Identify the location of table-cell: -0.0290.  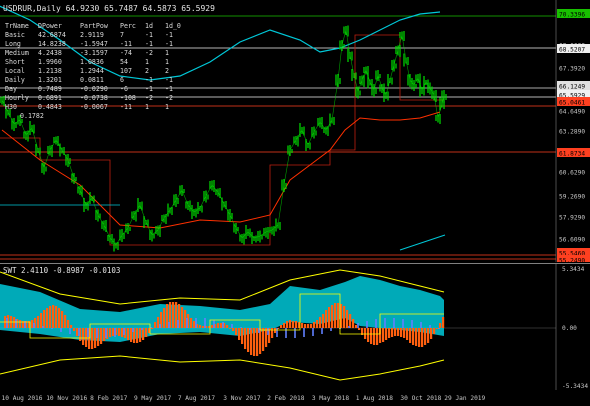
(94, 89).